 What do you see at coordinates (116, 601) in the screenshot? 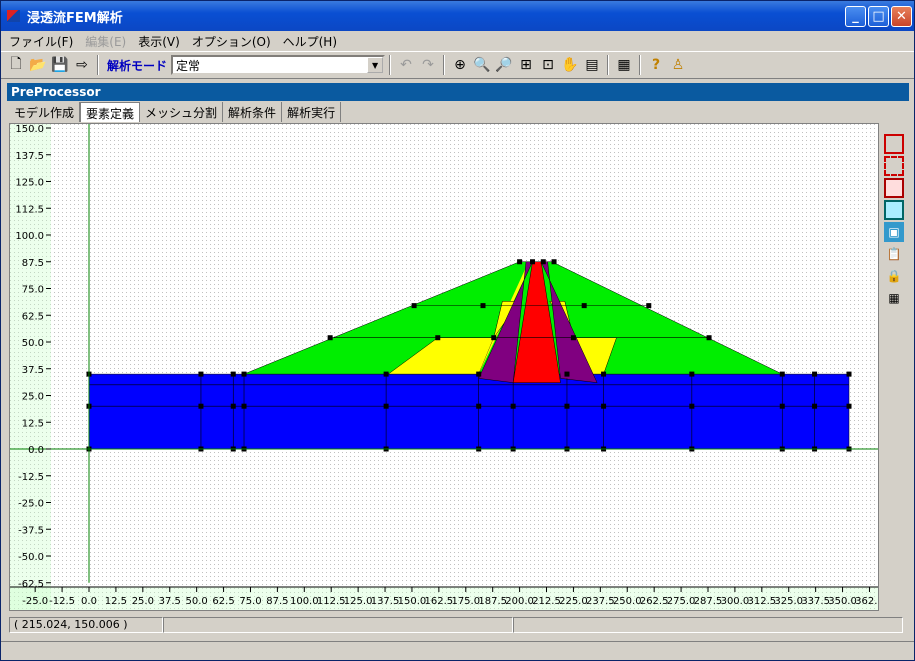
I see `x-tick-label: 12.5` at bounding box center [116, 601].